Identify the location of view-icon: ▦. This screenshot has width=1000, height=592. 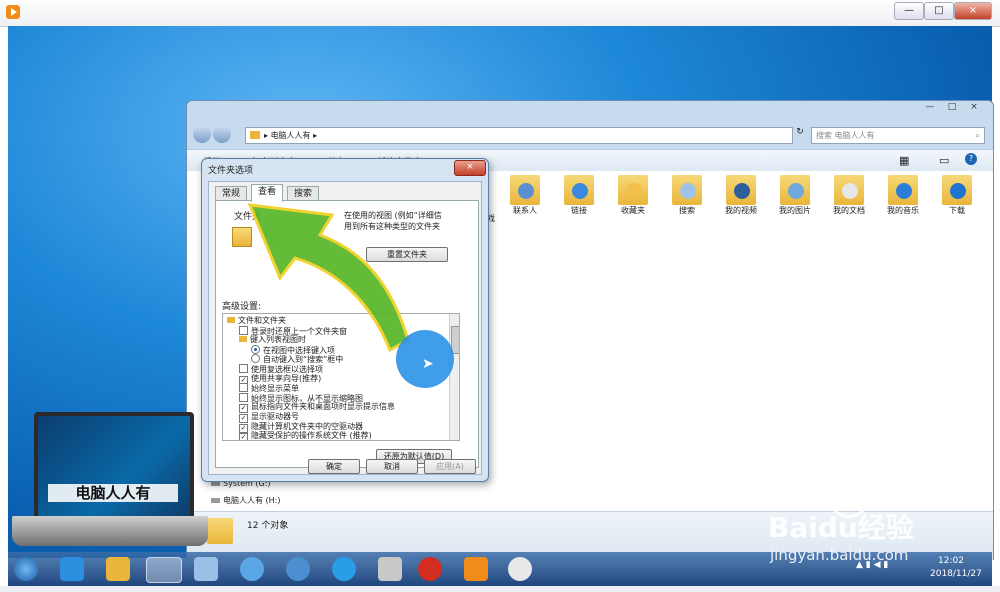
(904, 160).